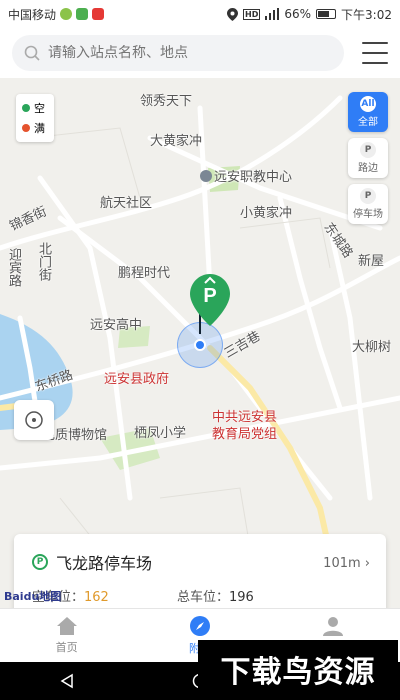  I want to click on search-header, so click(200, 53).